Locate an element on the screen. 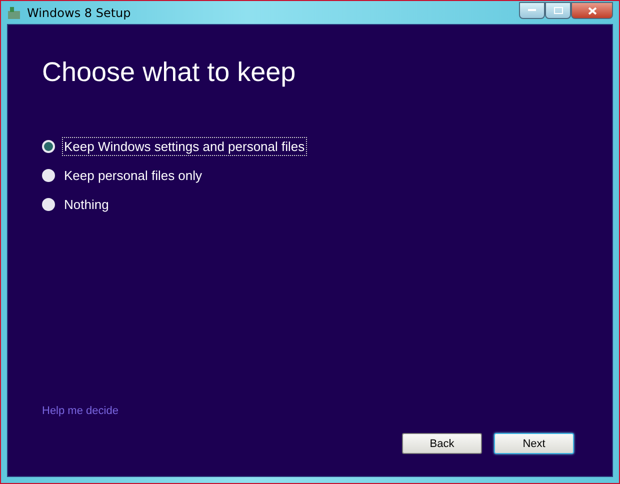  minimize-button is located at coordinates (532, 10).